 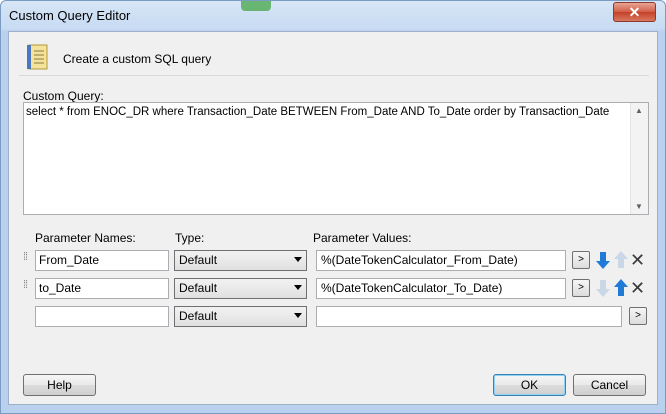 What do you see at coordinates (85, 238) in the screenshot?
I see `parameter-names-header: Parameter Names:` at bounding box center [85, 238].